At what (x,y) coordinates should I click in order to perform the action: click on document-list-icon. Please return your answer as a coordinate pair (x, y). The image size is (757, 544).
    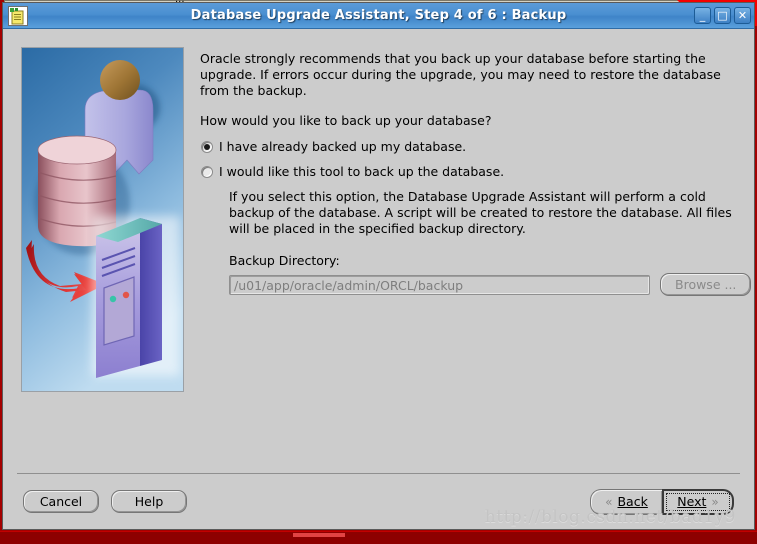
    Looking at the image, I should click on (18, 15).